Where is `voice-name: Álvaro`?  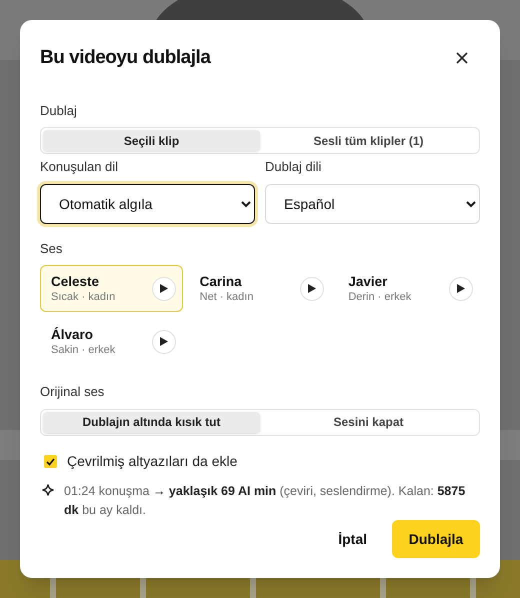 voice-name: Álvaro is located at coordinates (72, 335).